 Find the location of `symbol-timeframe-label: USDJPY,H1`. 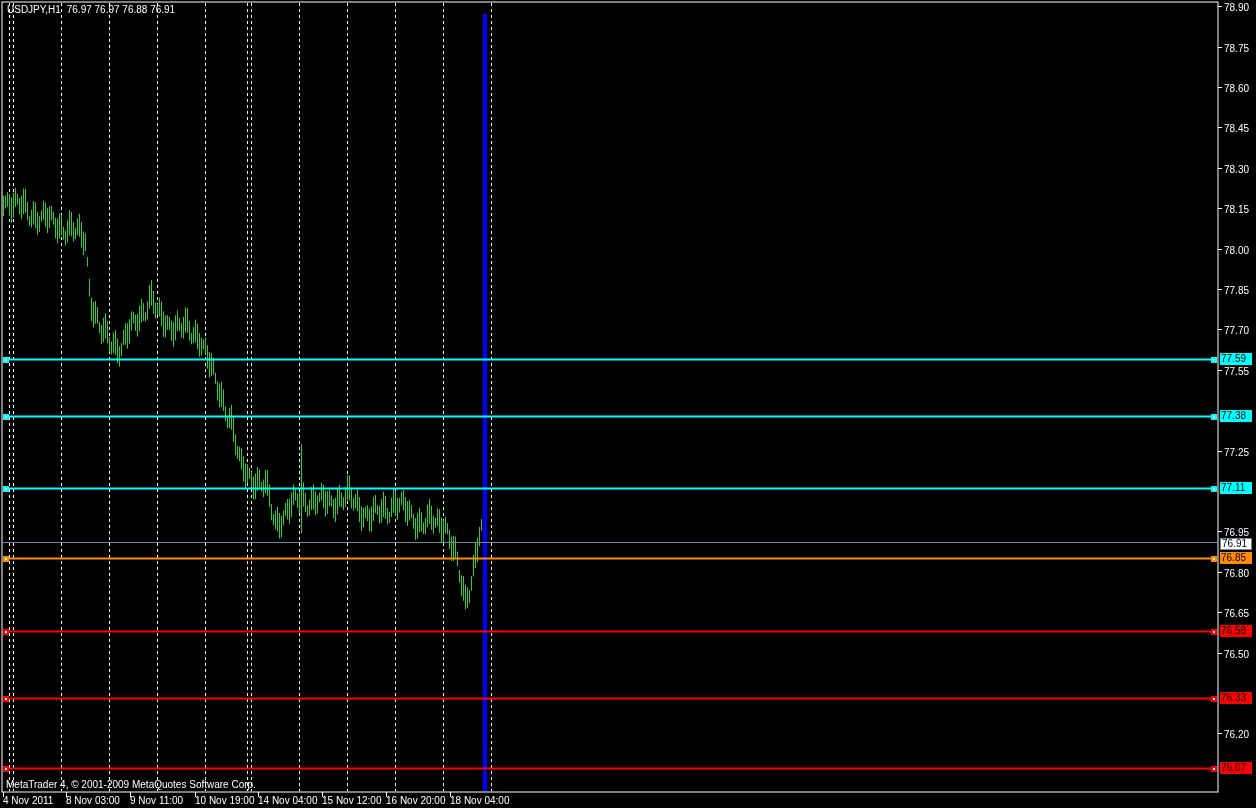

symbol-timeframe-label: USDJPY,H1 is located at coordinates (34, 10).